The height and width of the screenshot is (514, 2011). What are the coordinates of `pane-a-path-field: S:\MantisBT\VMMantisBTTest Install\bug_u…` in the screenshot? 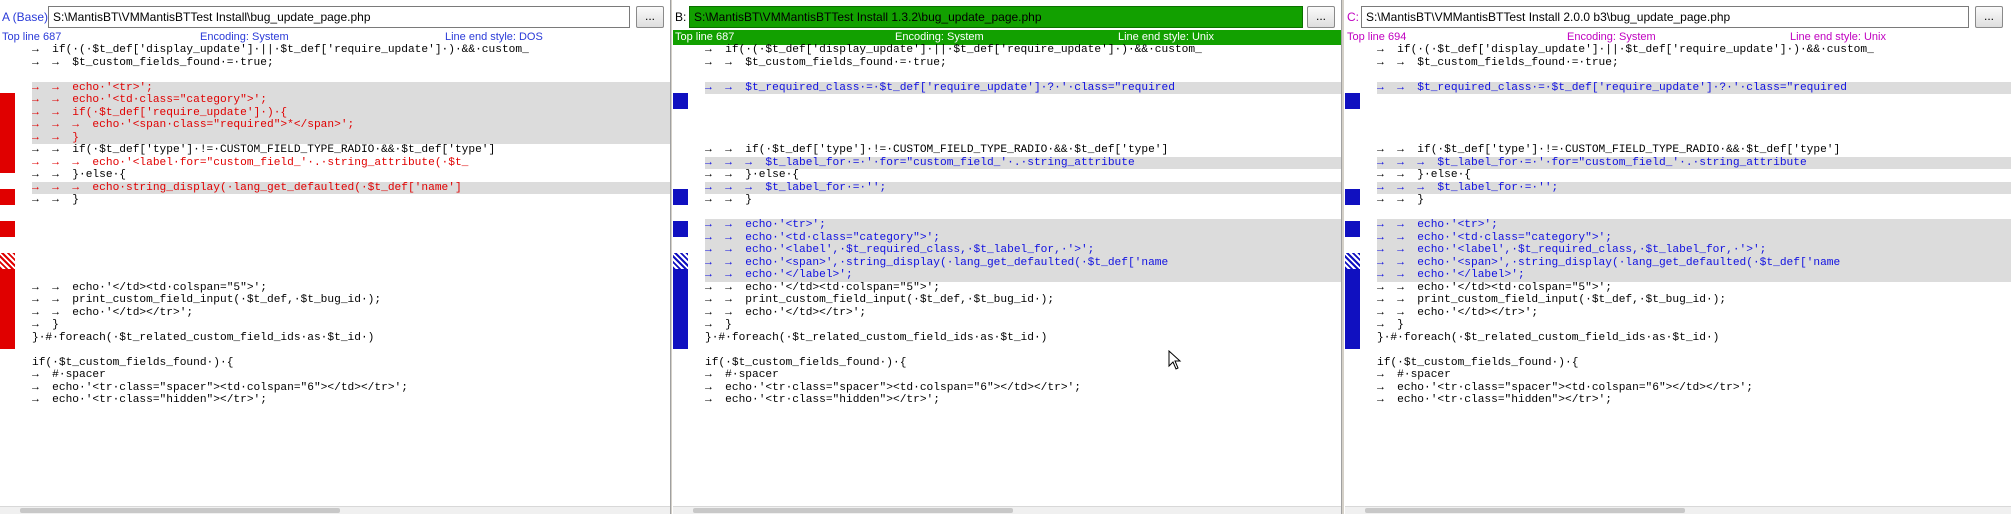 It's located at (339, 17).